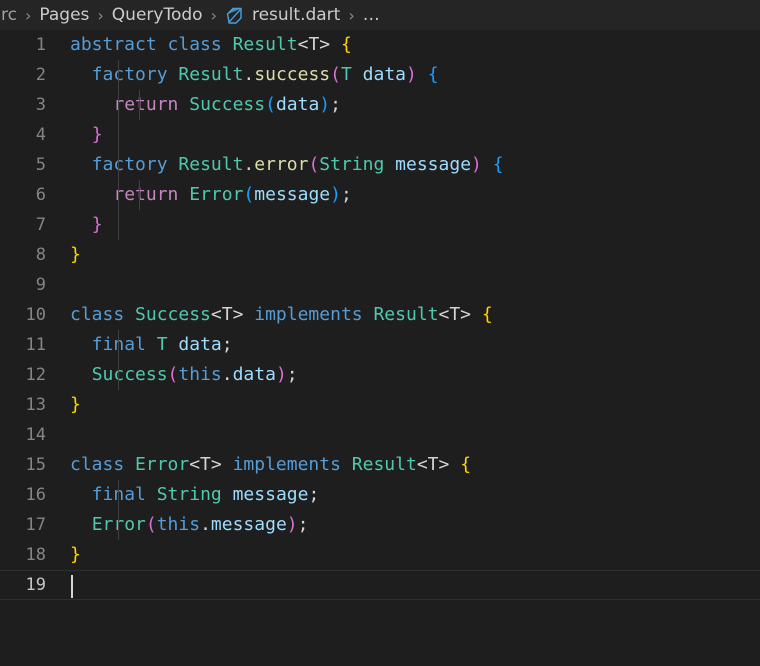 The image size is (760, 666). I want to click on breadcrumb-item-pages: Pages, so click(64, 15).